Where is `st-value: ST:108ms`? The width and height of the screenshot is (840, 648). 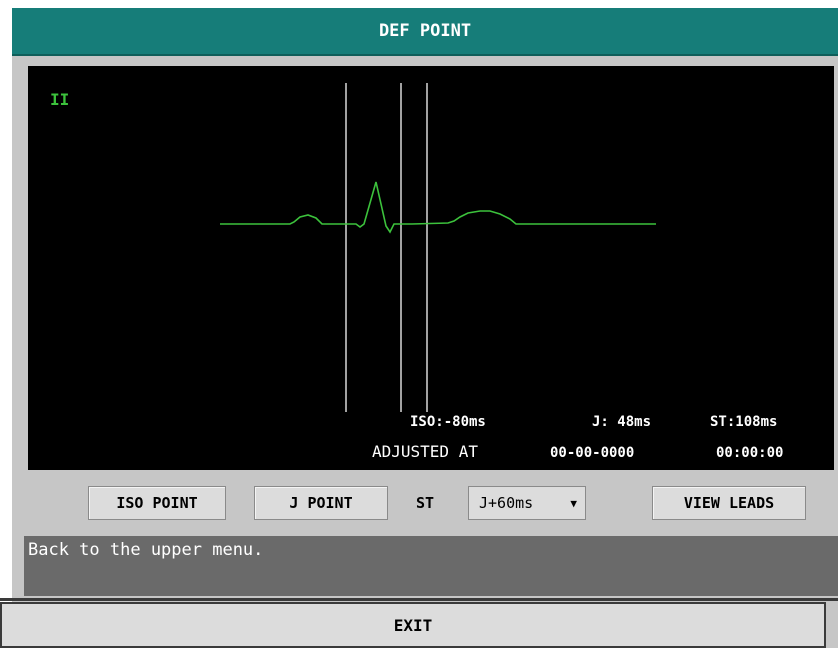 st-value: ST:108ms is located at coordinates (744, 422).